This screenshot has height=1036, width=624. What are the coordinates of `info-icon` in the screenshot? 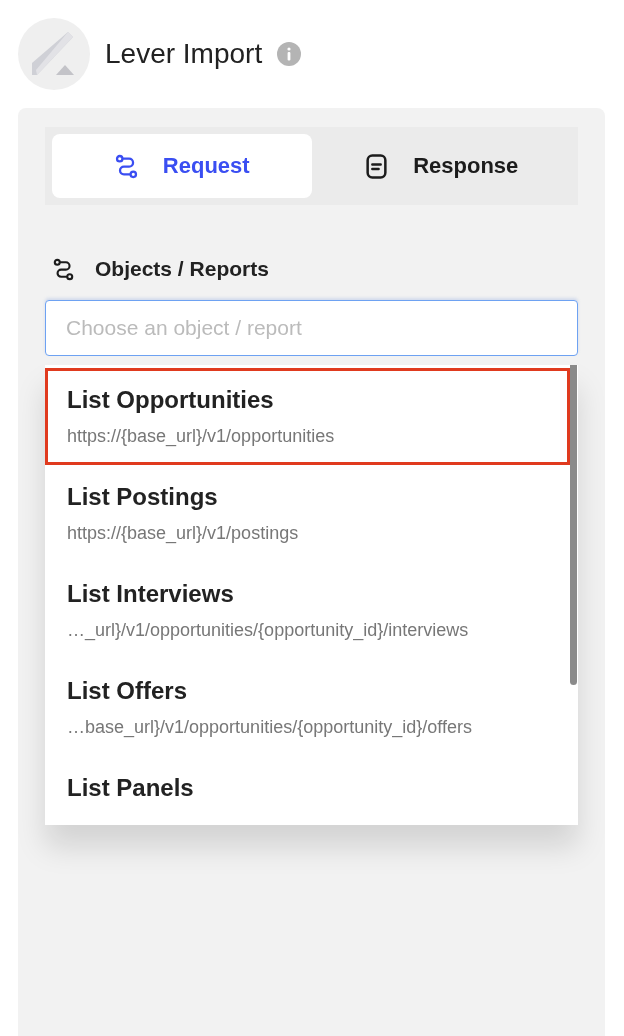 It's located at (289, 54).